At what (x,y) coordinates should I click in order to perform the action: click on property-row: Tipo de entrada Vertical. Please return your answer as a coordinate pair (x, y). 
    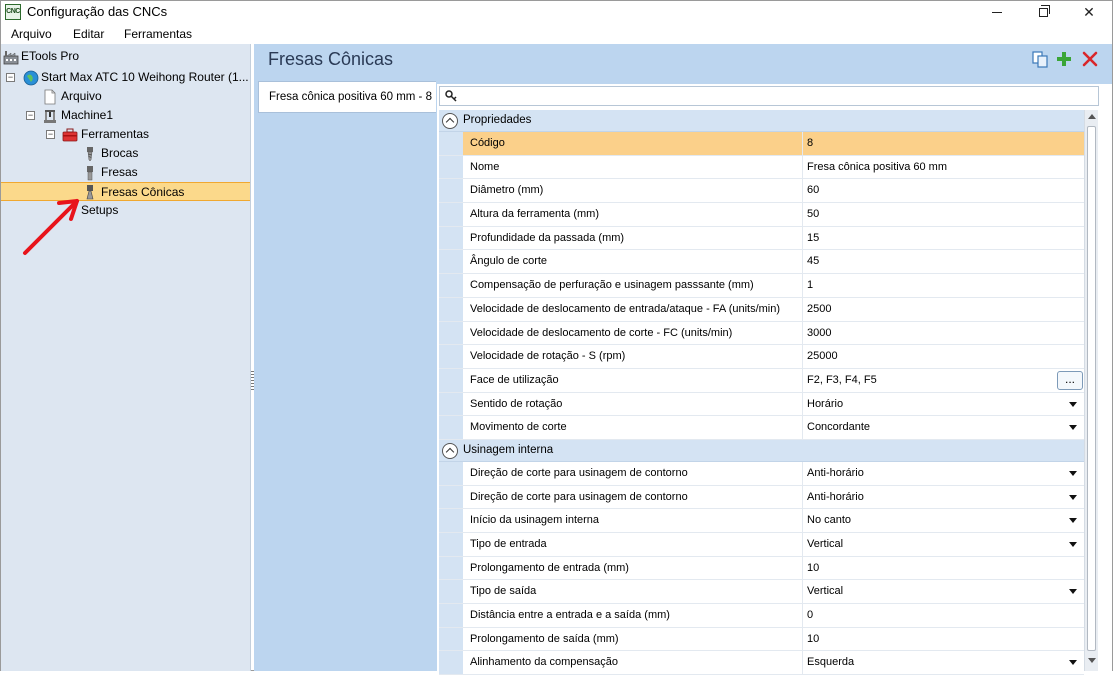
    Looking at the image, I should click on (761, 545).